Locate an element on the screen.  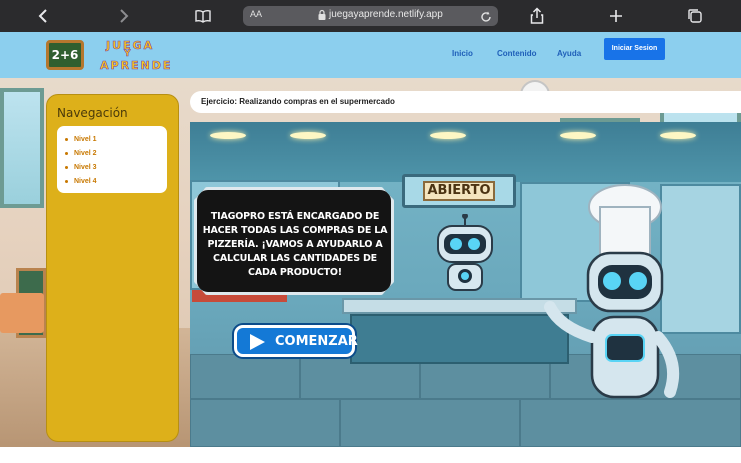
store-sign: ABIERTO is located at coordinates (459, 191).